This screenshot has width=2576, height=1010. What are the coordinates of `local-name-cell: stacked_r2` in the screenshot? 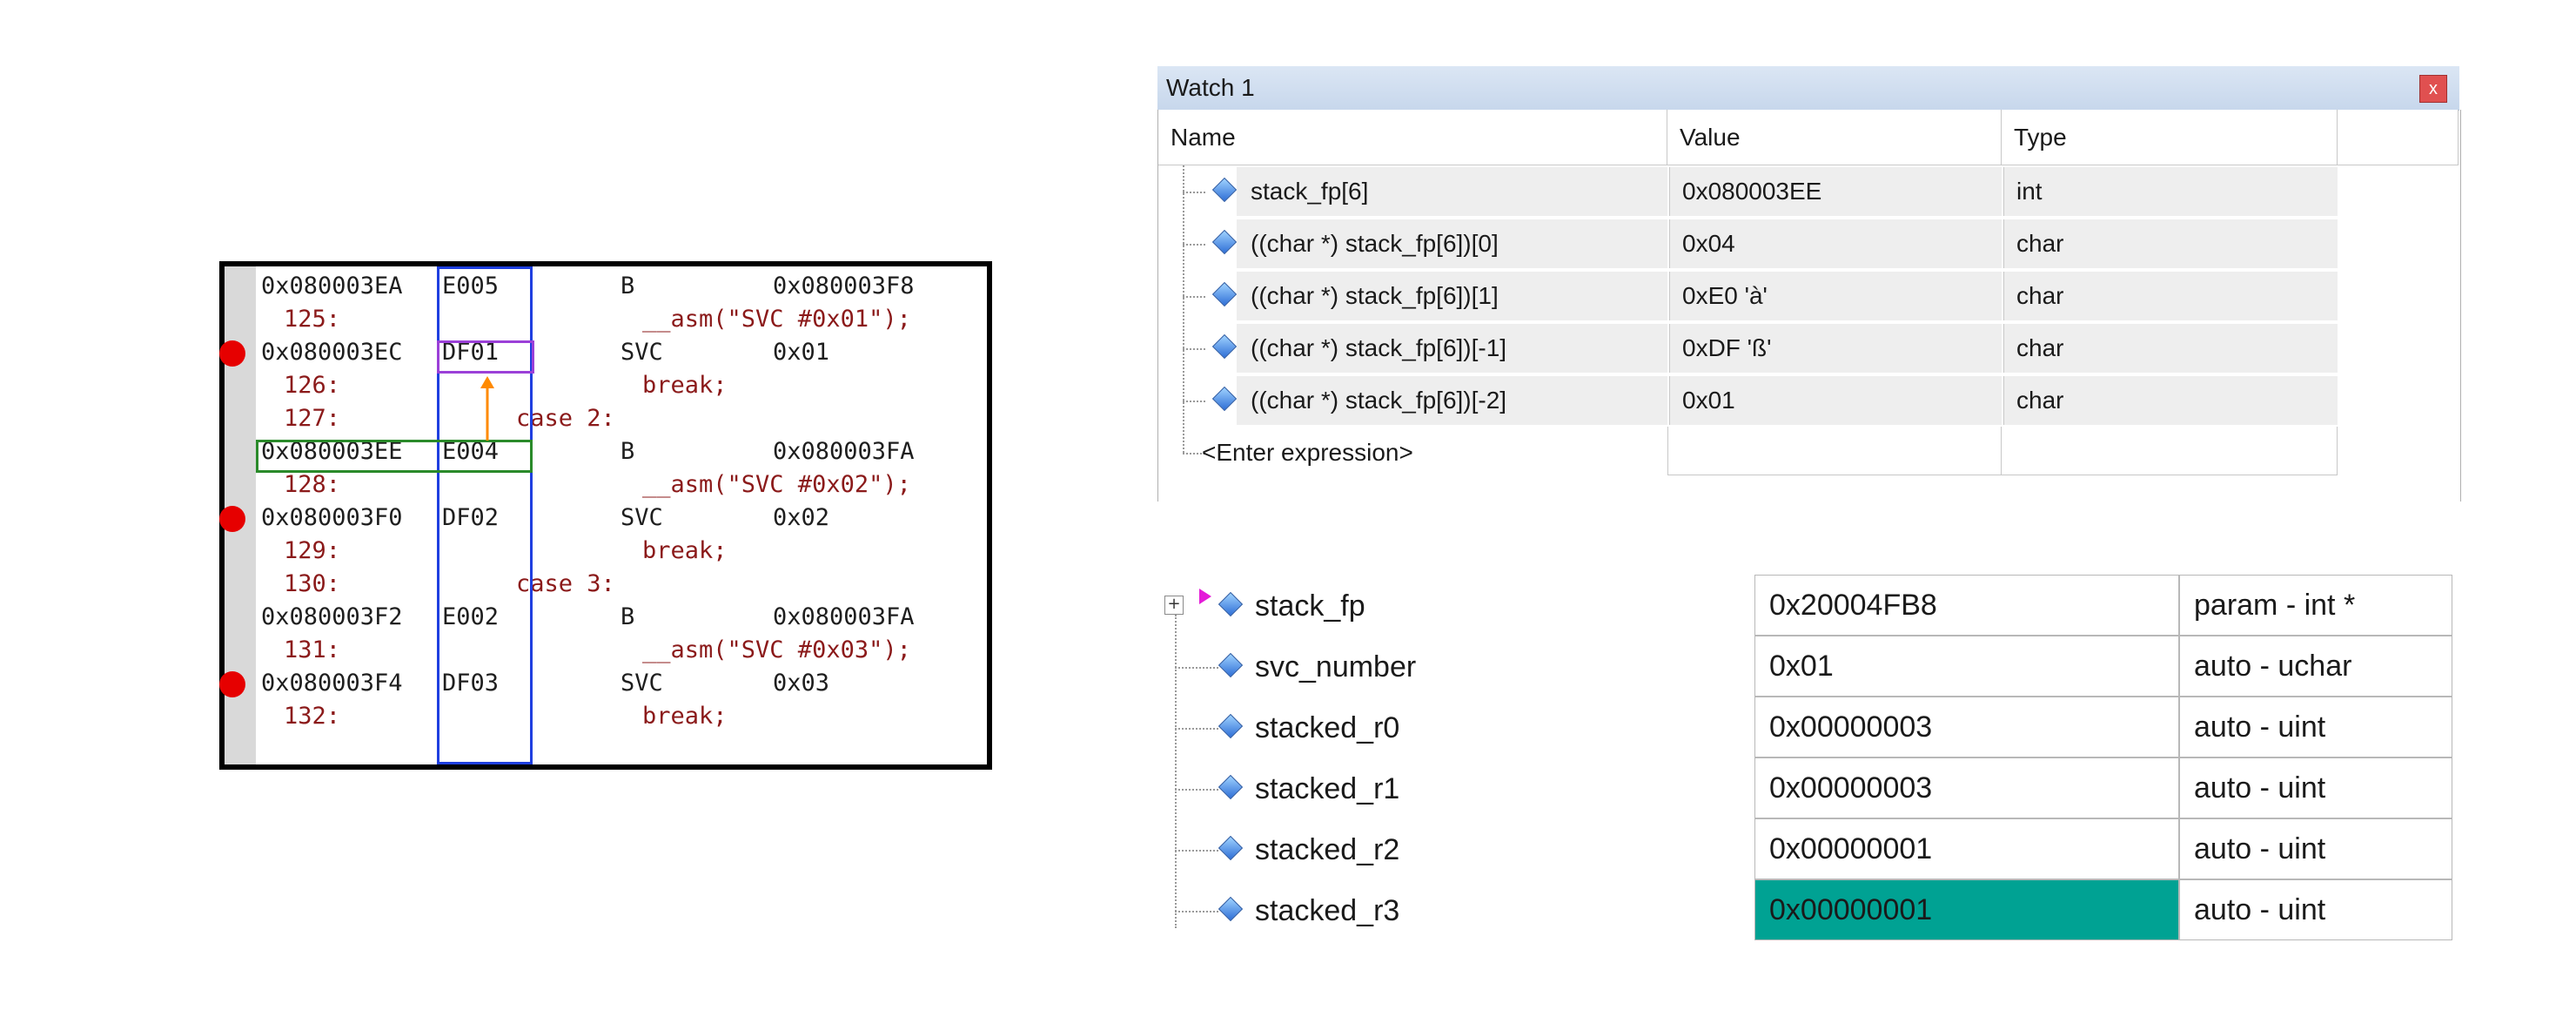 It's located at (1497, 849).